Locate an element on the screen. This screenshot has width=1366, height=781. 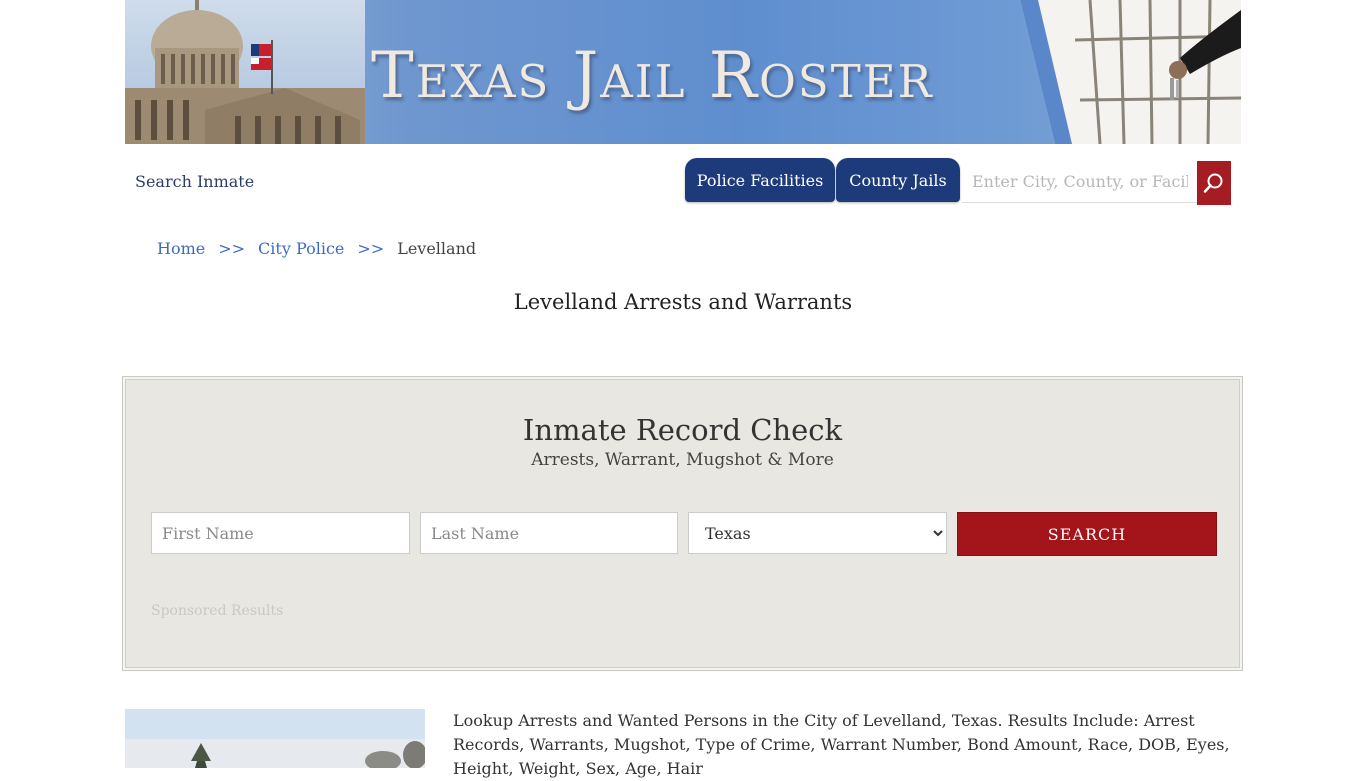
site-search-button is located at coordinates (1214, 183).